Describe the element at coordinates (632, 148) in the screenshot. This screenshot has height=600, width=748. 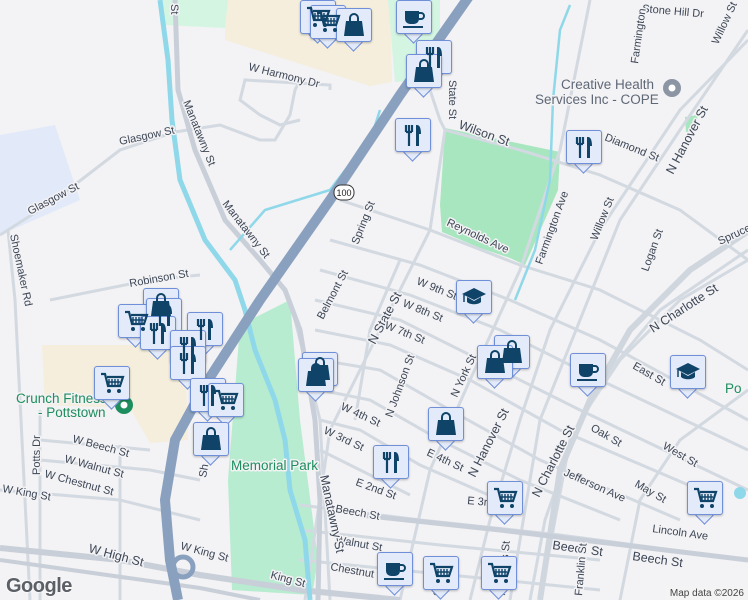
I see `street-label: Diamond St` at that location.